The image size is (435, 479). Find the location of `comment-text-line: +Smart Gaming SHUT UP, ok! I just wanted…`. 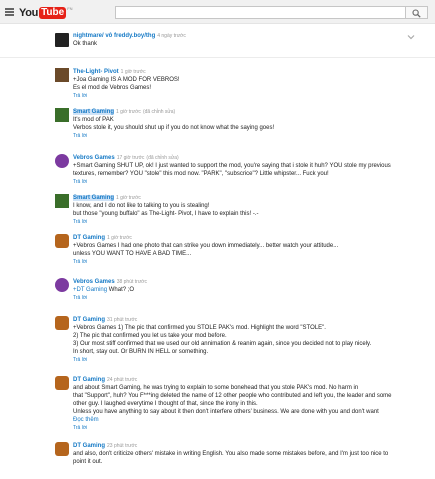

comment-text-line: +Smart Gaming SHUT UP, ok! I just wanted… is located at coordinates (232, 166).